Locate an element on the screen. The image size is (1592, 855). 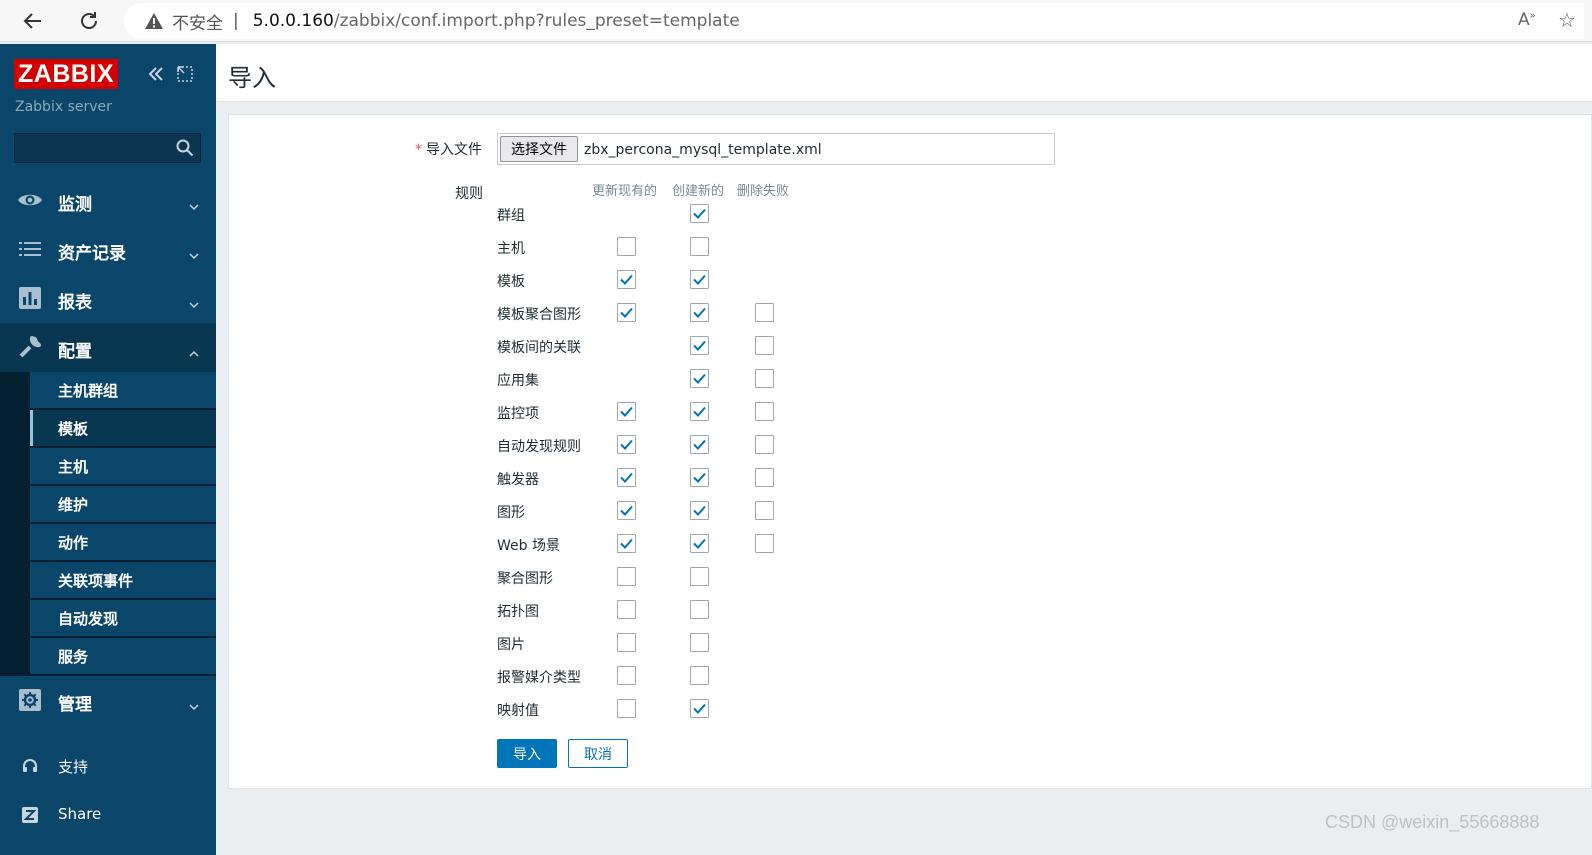
column-update-existing: 更新现有的 is located at coordinates (625, 191).